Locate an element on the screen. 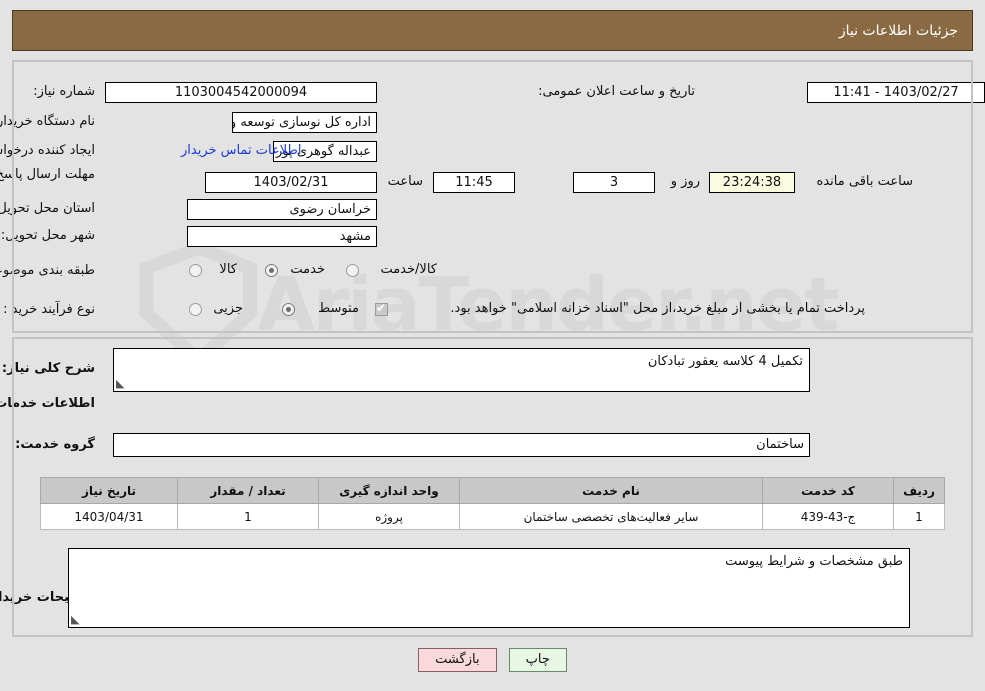 This screenshot has height=691, width=985. print-button: چاپ is located at coordinates (537, 660).